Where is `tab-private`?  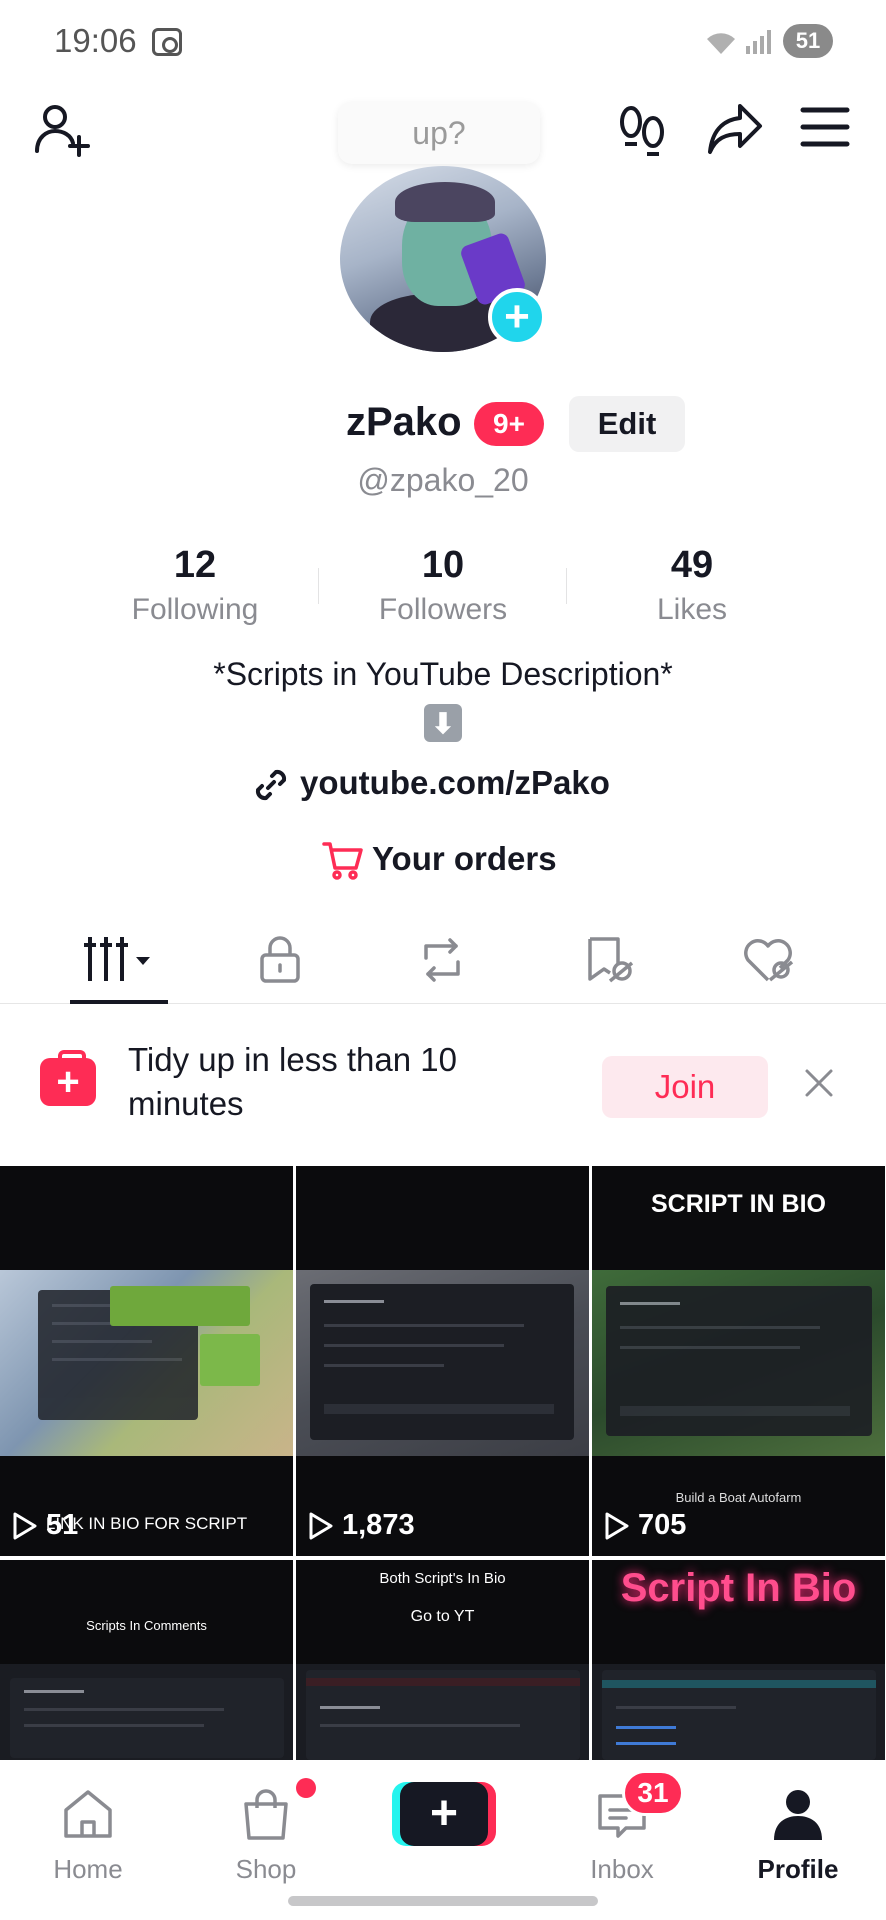
tab-private is located at coordinates (280, 960).